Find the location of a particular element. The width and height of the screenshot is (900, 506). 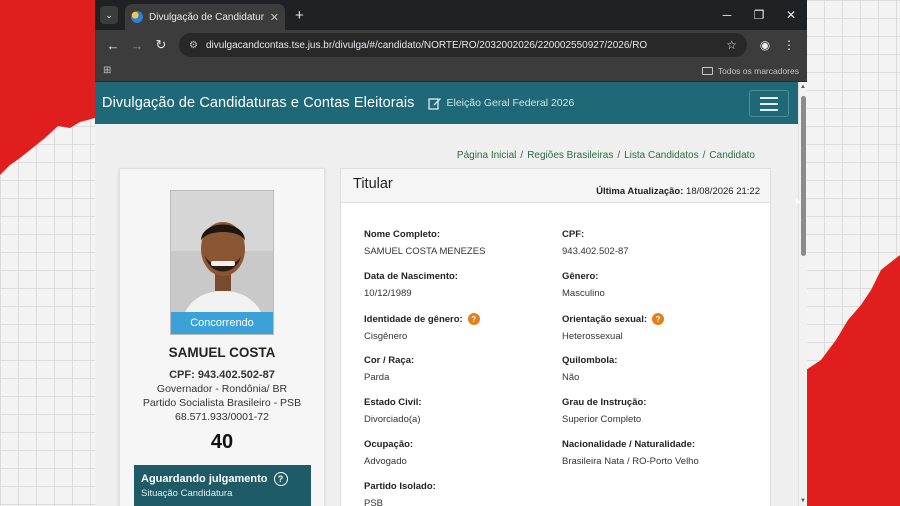

field-sexual-orientation: Orientação sexual:? Heterossexual is located at coordinates (662, 327).